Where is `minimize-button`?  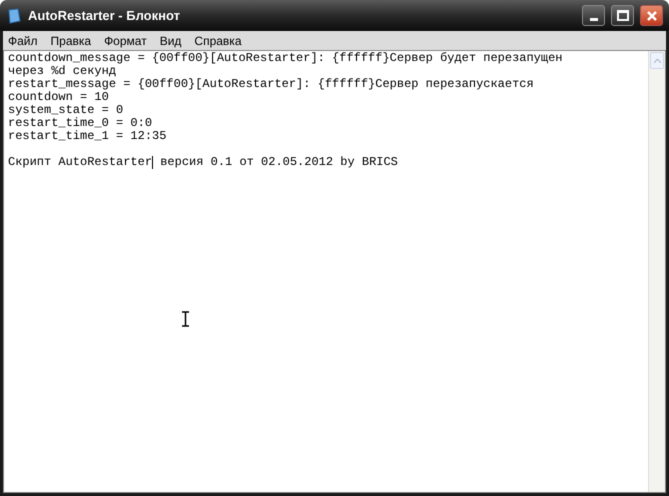
minimize-button is located at coordinates (593, 15).